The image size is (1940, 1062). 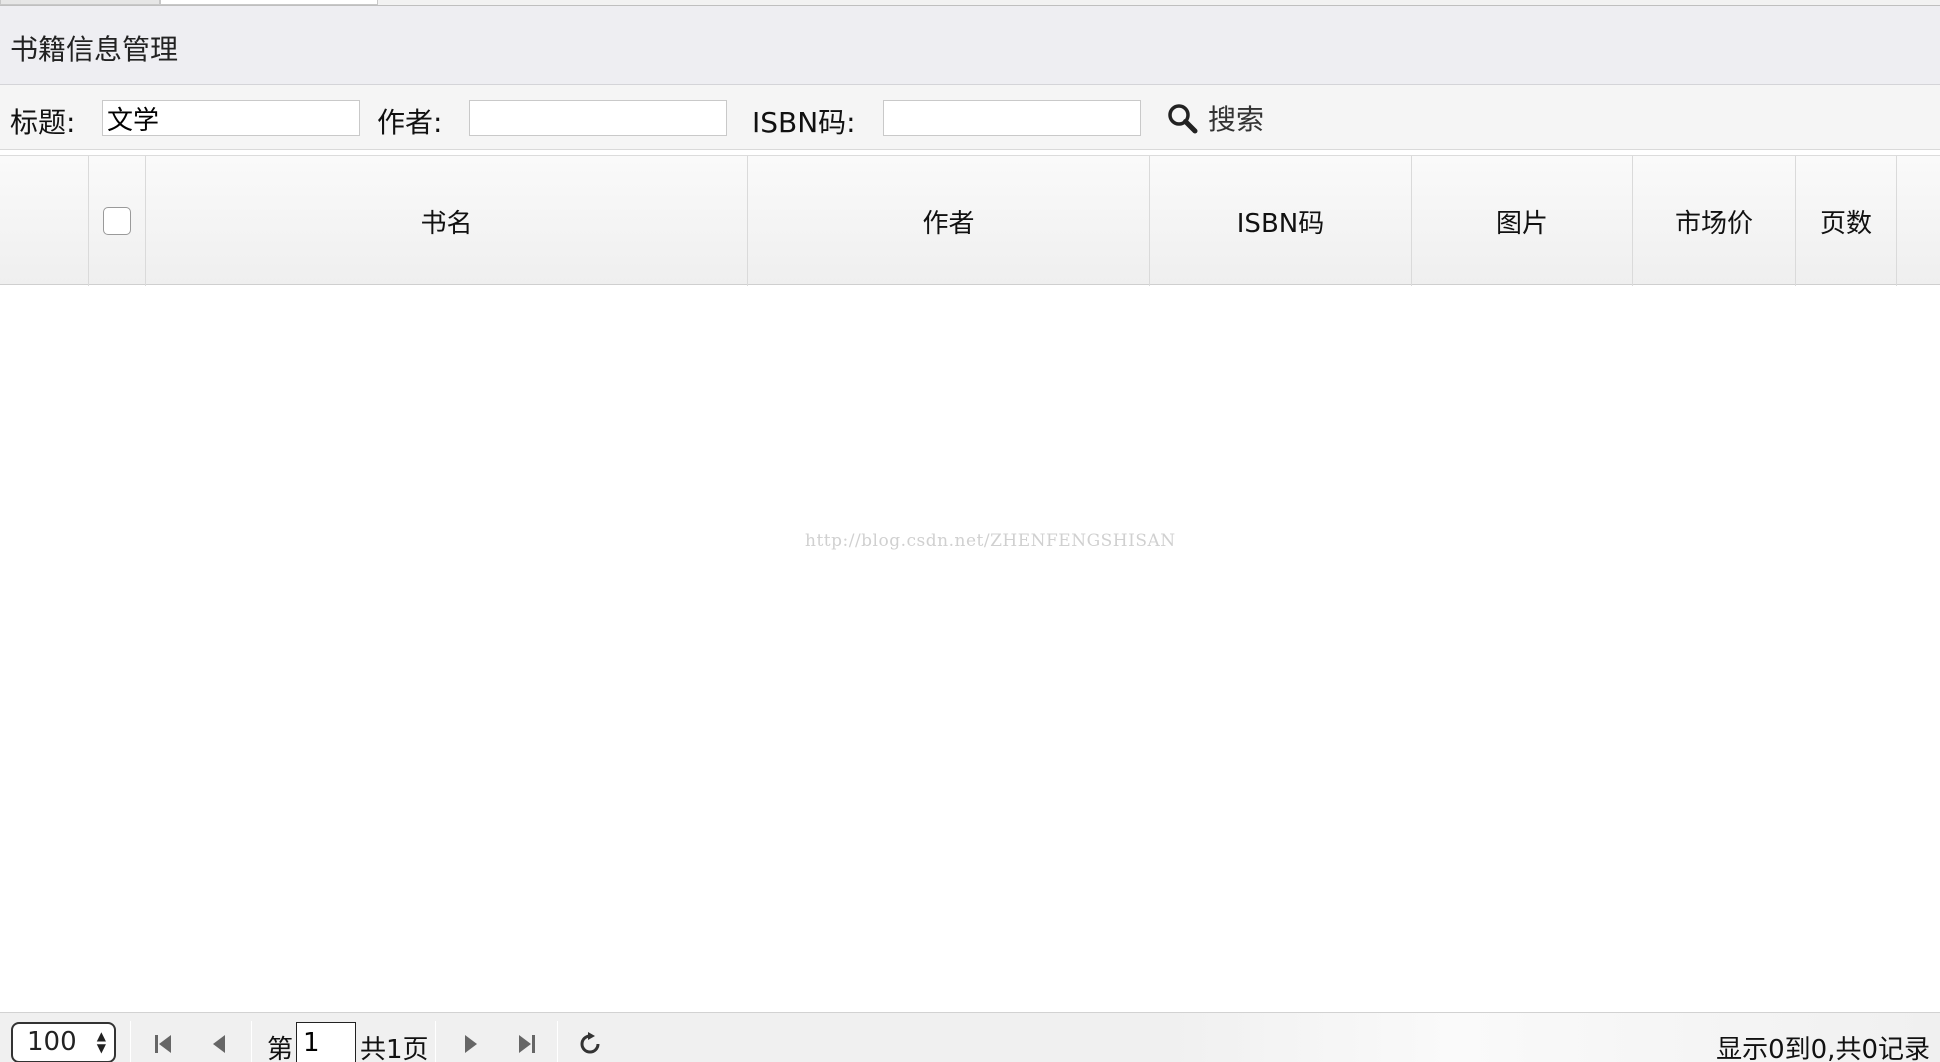 I want to click on next-page-button, so click(x=470, y=1044).